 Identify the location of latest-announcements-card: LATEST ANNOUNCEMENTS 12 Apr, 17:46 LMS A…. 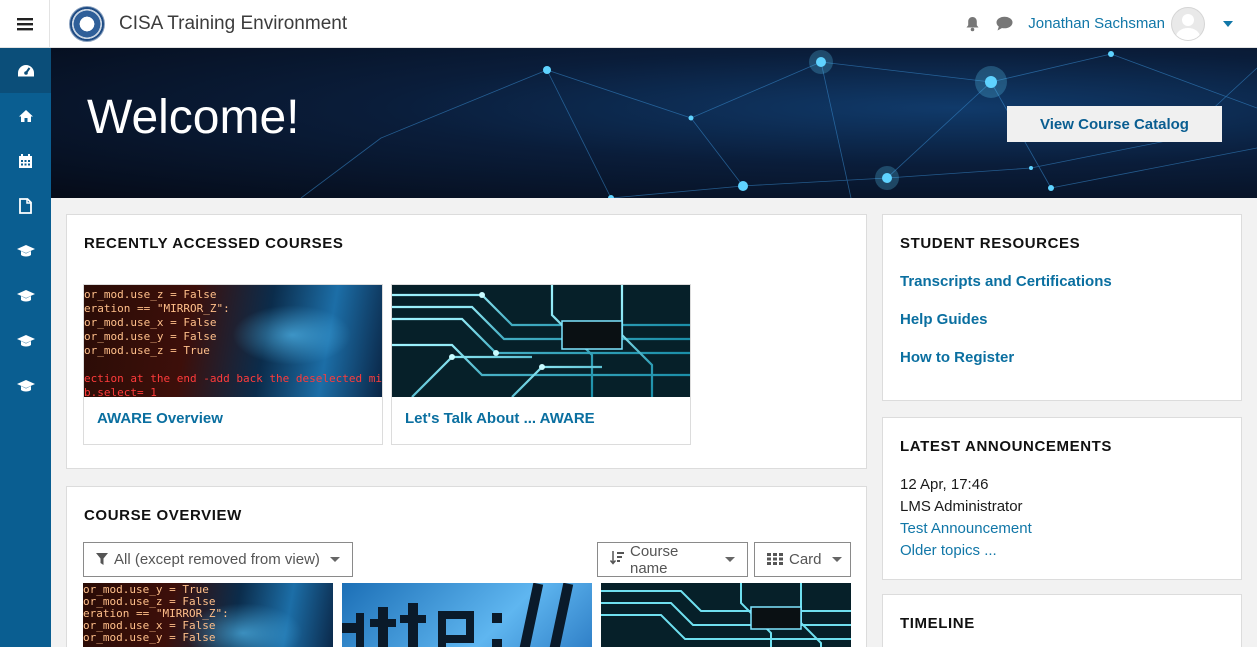
(1062, 498).